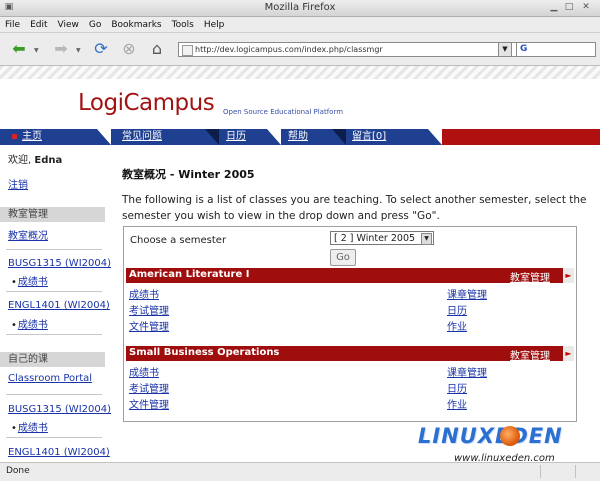 The image size is (600, 481). I want to click on main-nav: 主页 常见问题 日历 帮助 留言[0], so click(300, 137).